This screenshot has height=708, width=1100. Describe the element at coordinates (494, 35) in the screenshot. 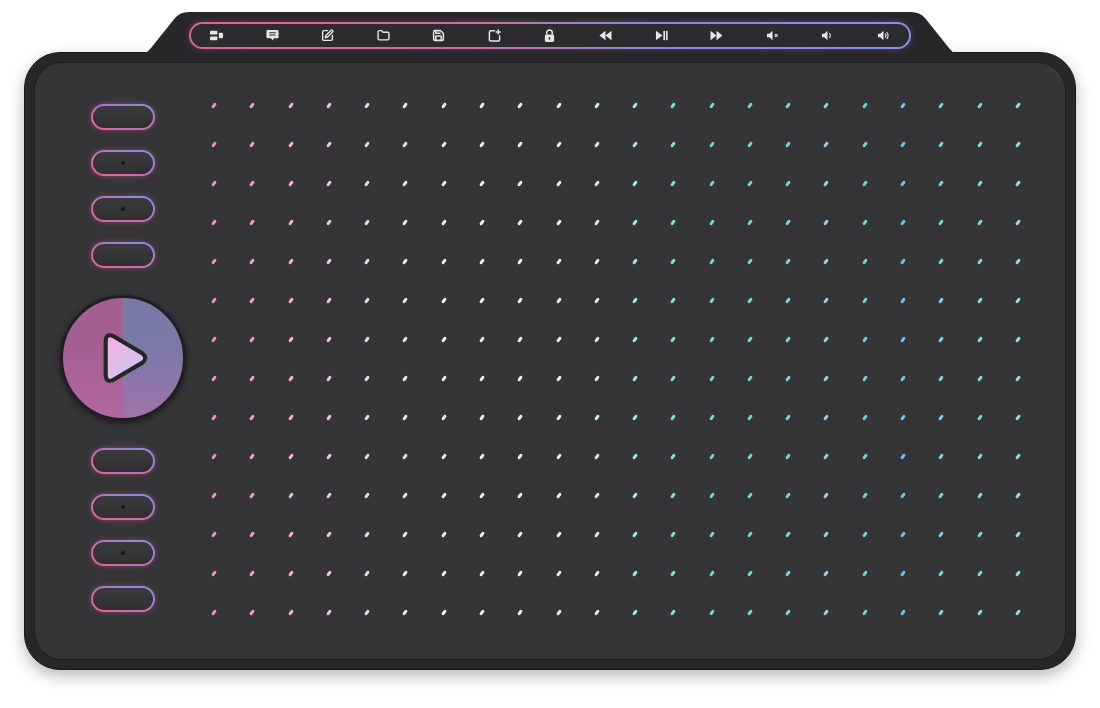

I see `add-square-icon` at that location.